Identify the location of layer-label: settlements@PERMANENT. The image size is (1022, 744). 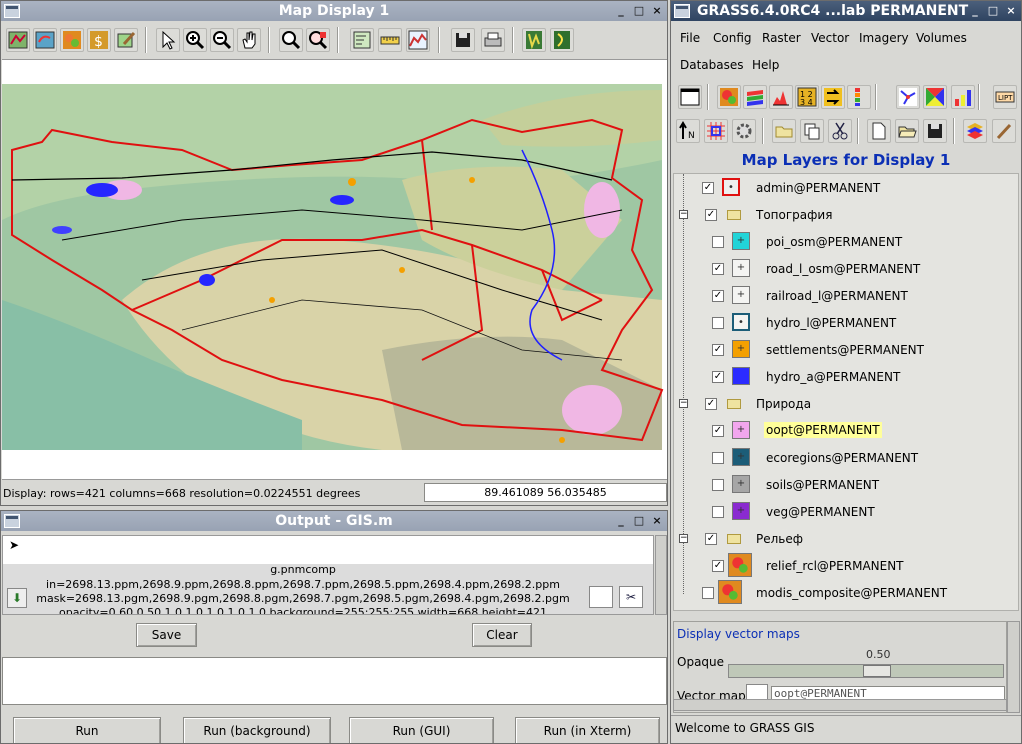
(845, 350).